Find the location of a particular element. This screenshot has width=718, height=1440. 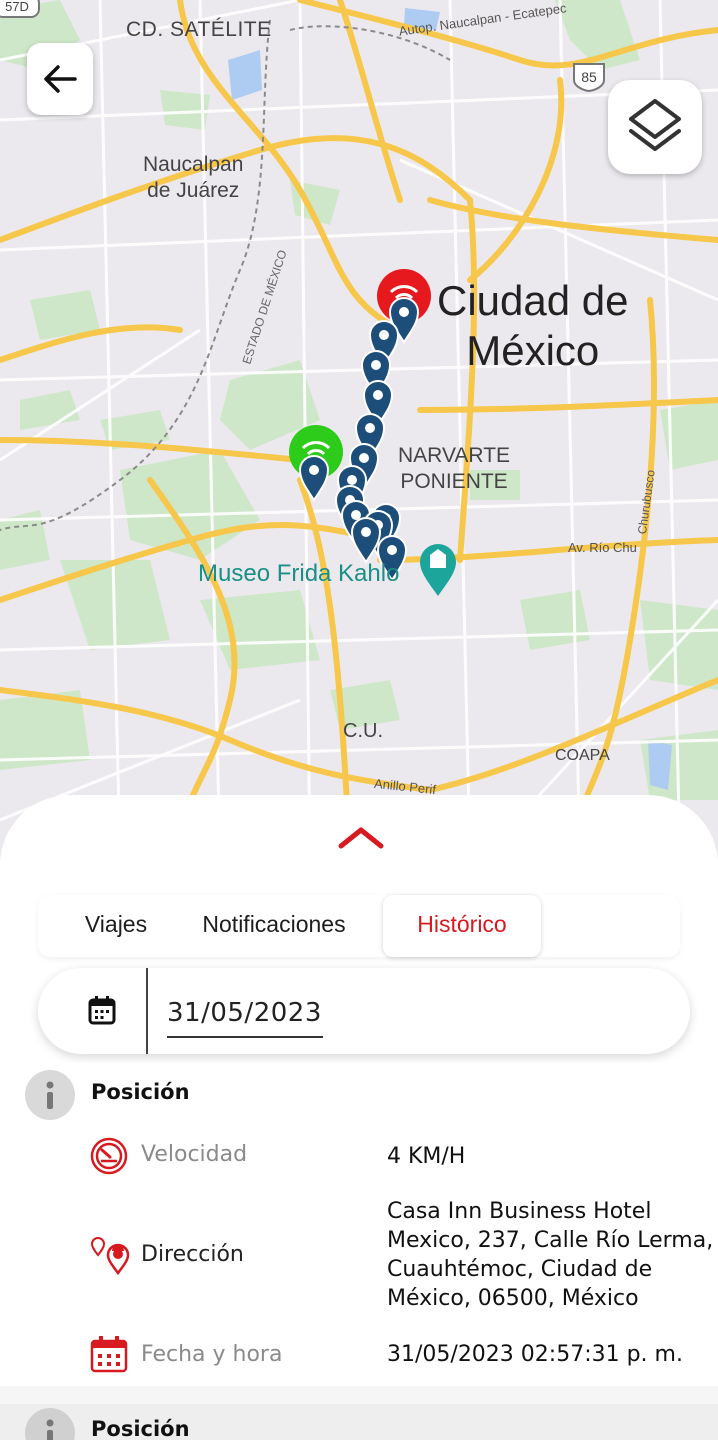

tab-bar: Viajes Notificaciones Histórico is located at coordinates (359, 926).